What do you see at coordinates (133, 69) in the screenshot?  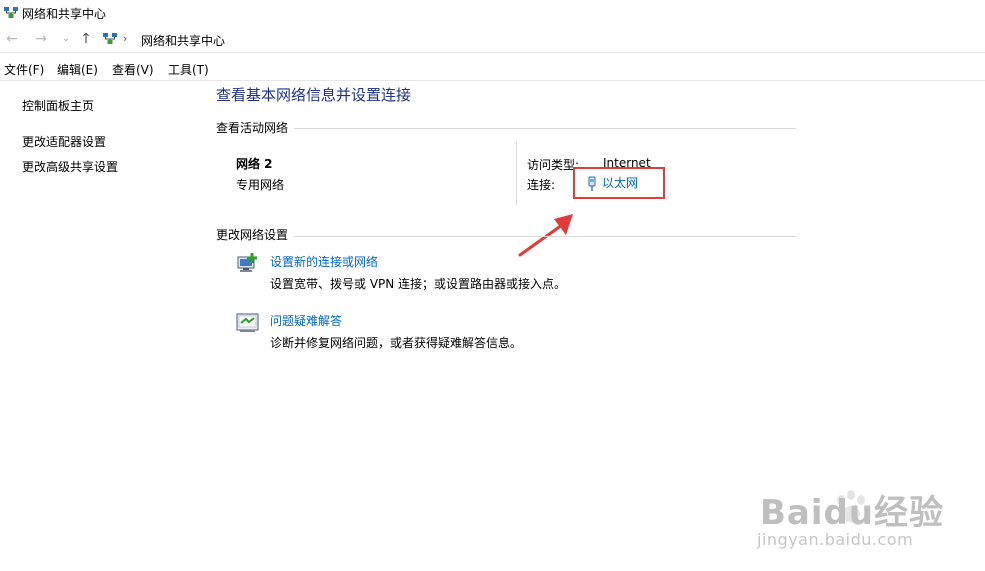 I see `menu-view: 查看(V)` at bounding box center [133, 69].